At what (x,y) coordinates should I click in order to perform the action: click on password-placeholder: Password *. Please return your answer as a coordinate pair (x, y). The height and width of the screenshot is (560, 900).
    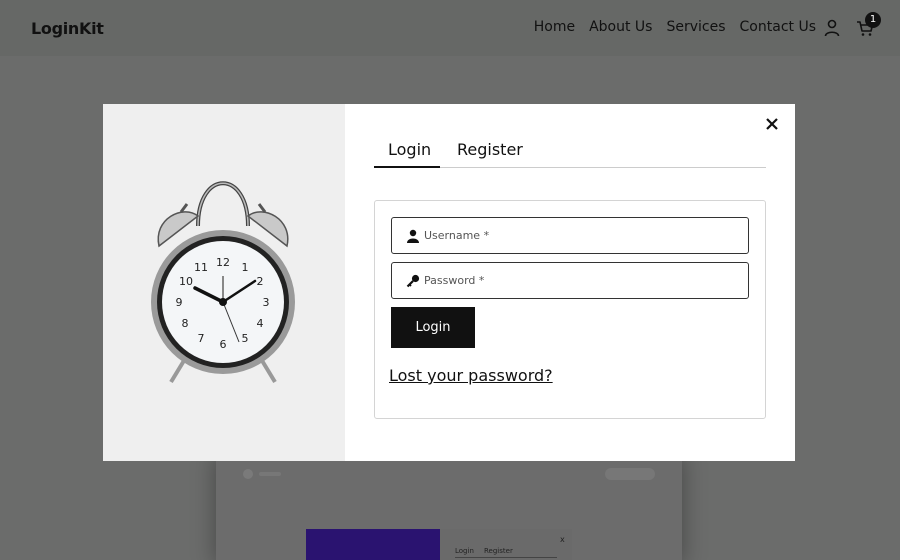
    Looking at the image, I should click on (454, 280).